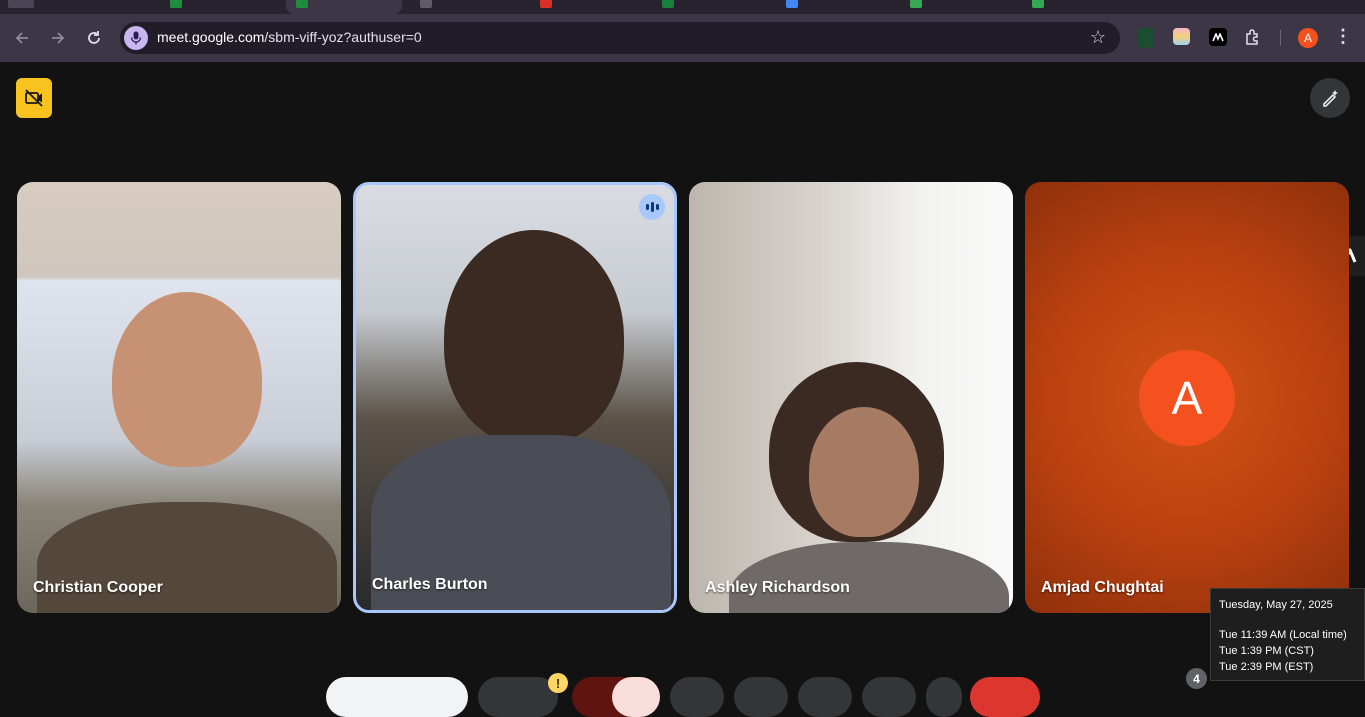 Image resolution: width=1365 pixels, height=717 pixels. I want to click on profile-avatar: A, so click(1308, 38).